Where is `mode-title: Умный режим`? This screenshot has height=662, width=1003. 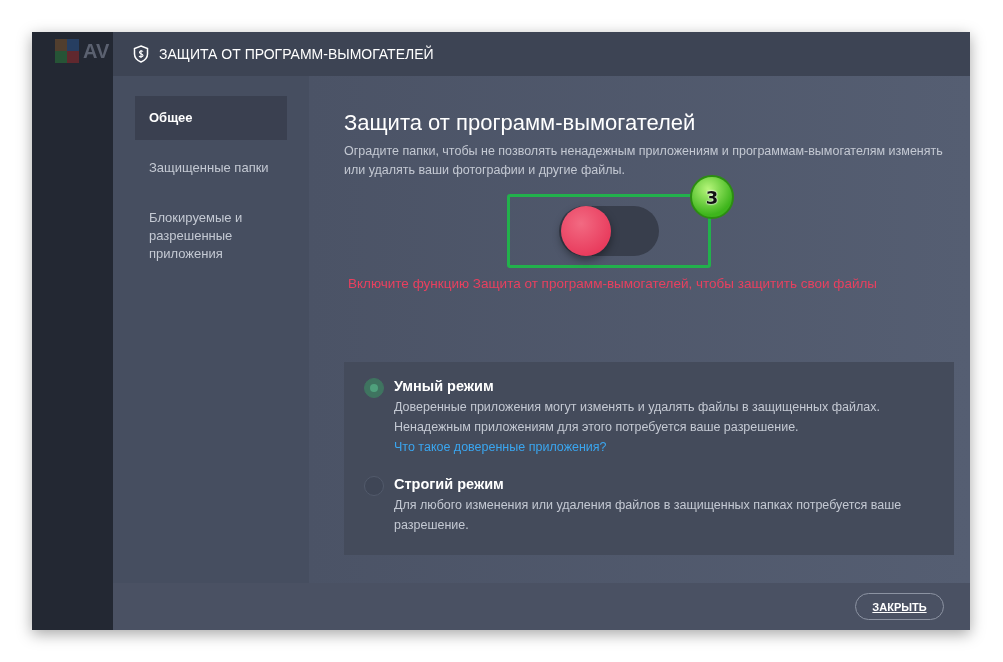
mode-title: Умный режим is located at coordinates (444, 386).